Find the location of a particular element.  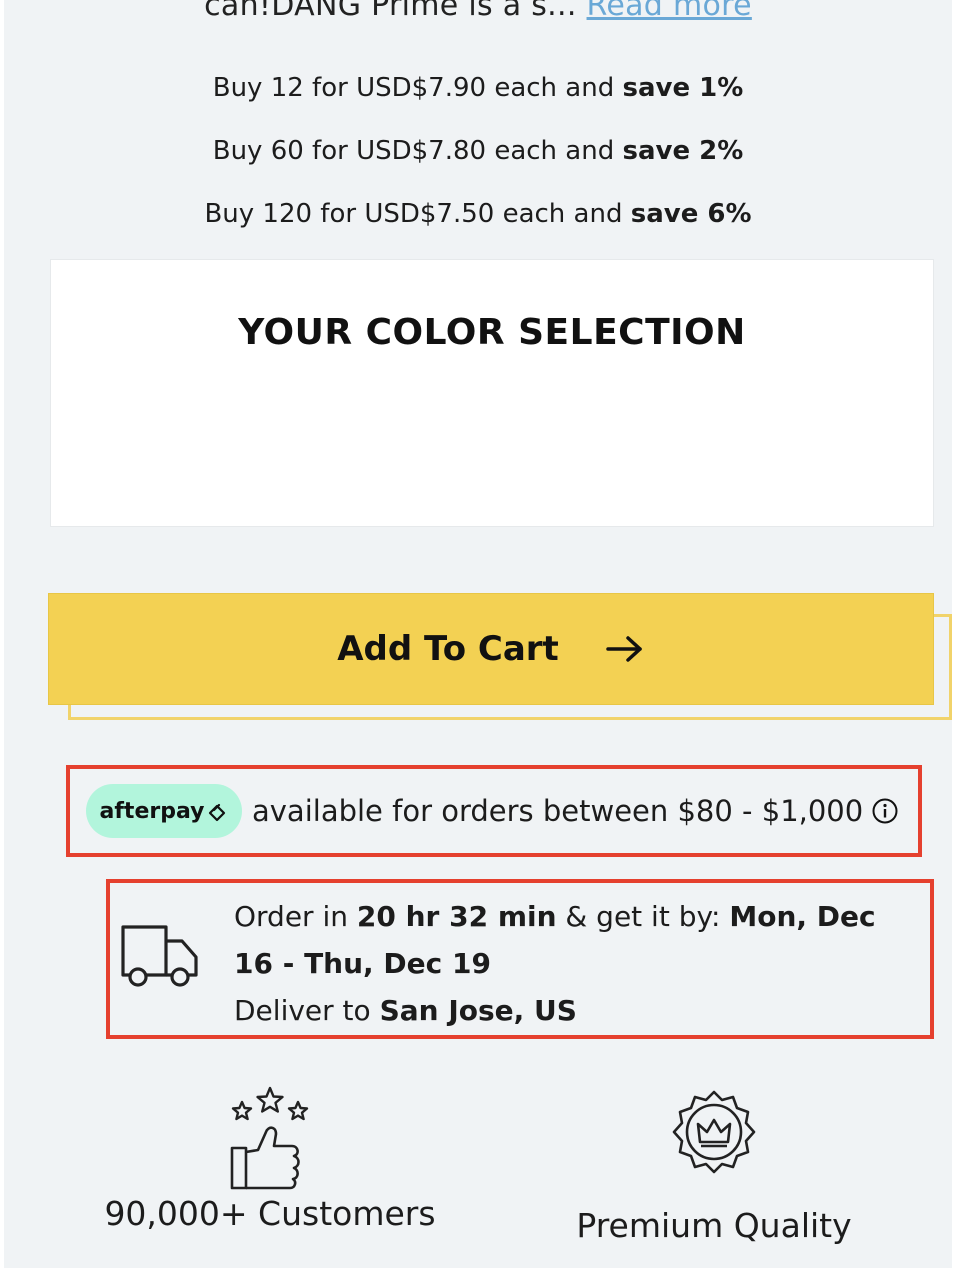

feature-quality: Premium Quality is located at coordinates (714, 1166).